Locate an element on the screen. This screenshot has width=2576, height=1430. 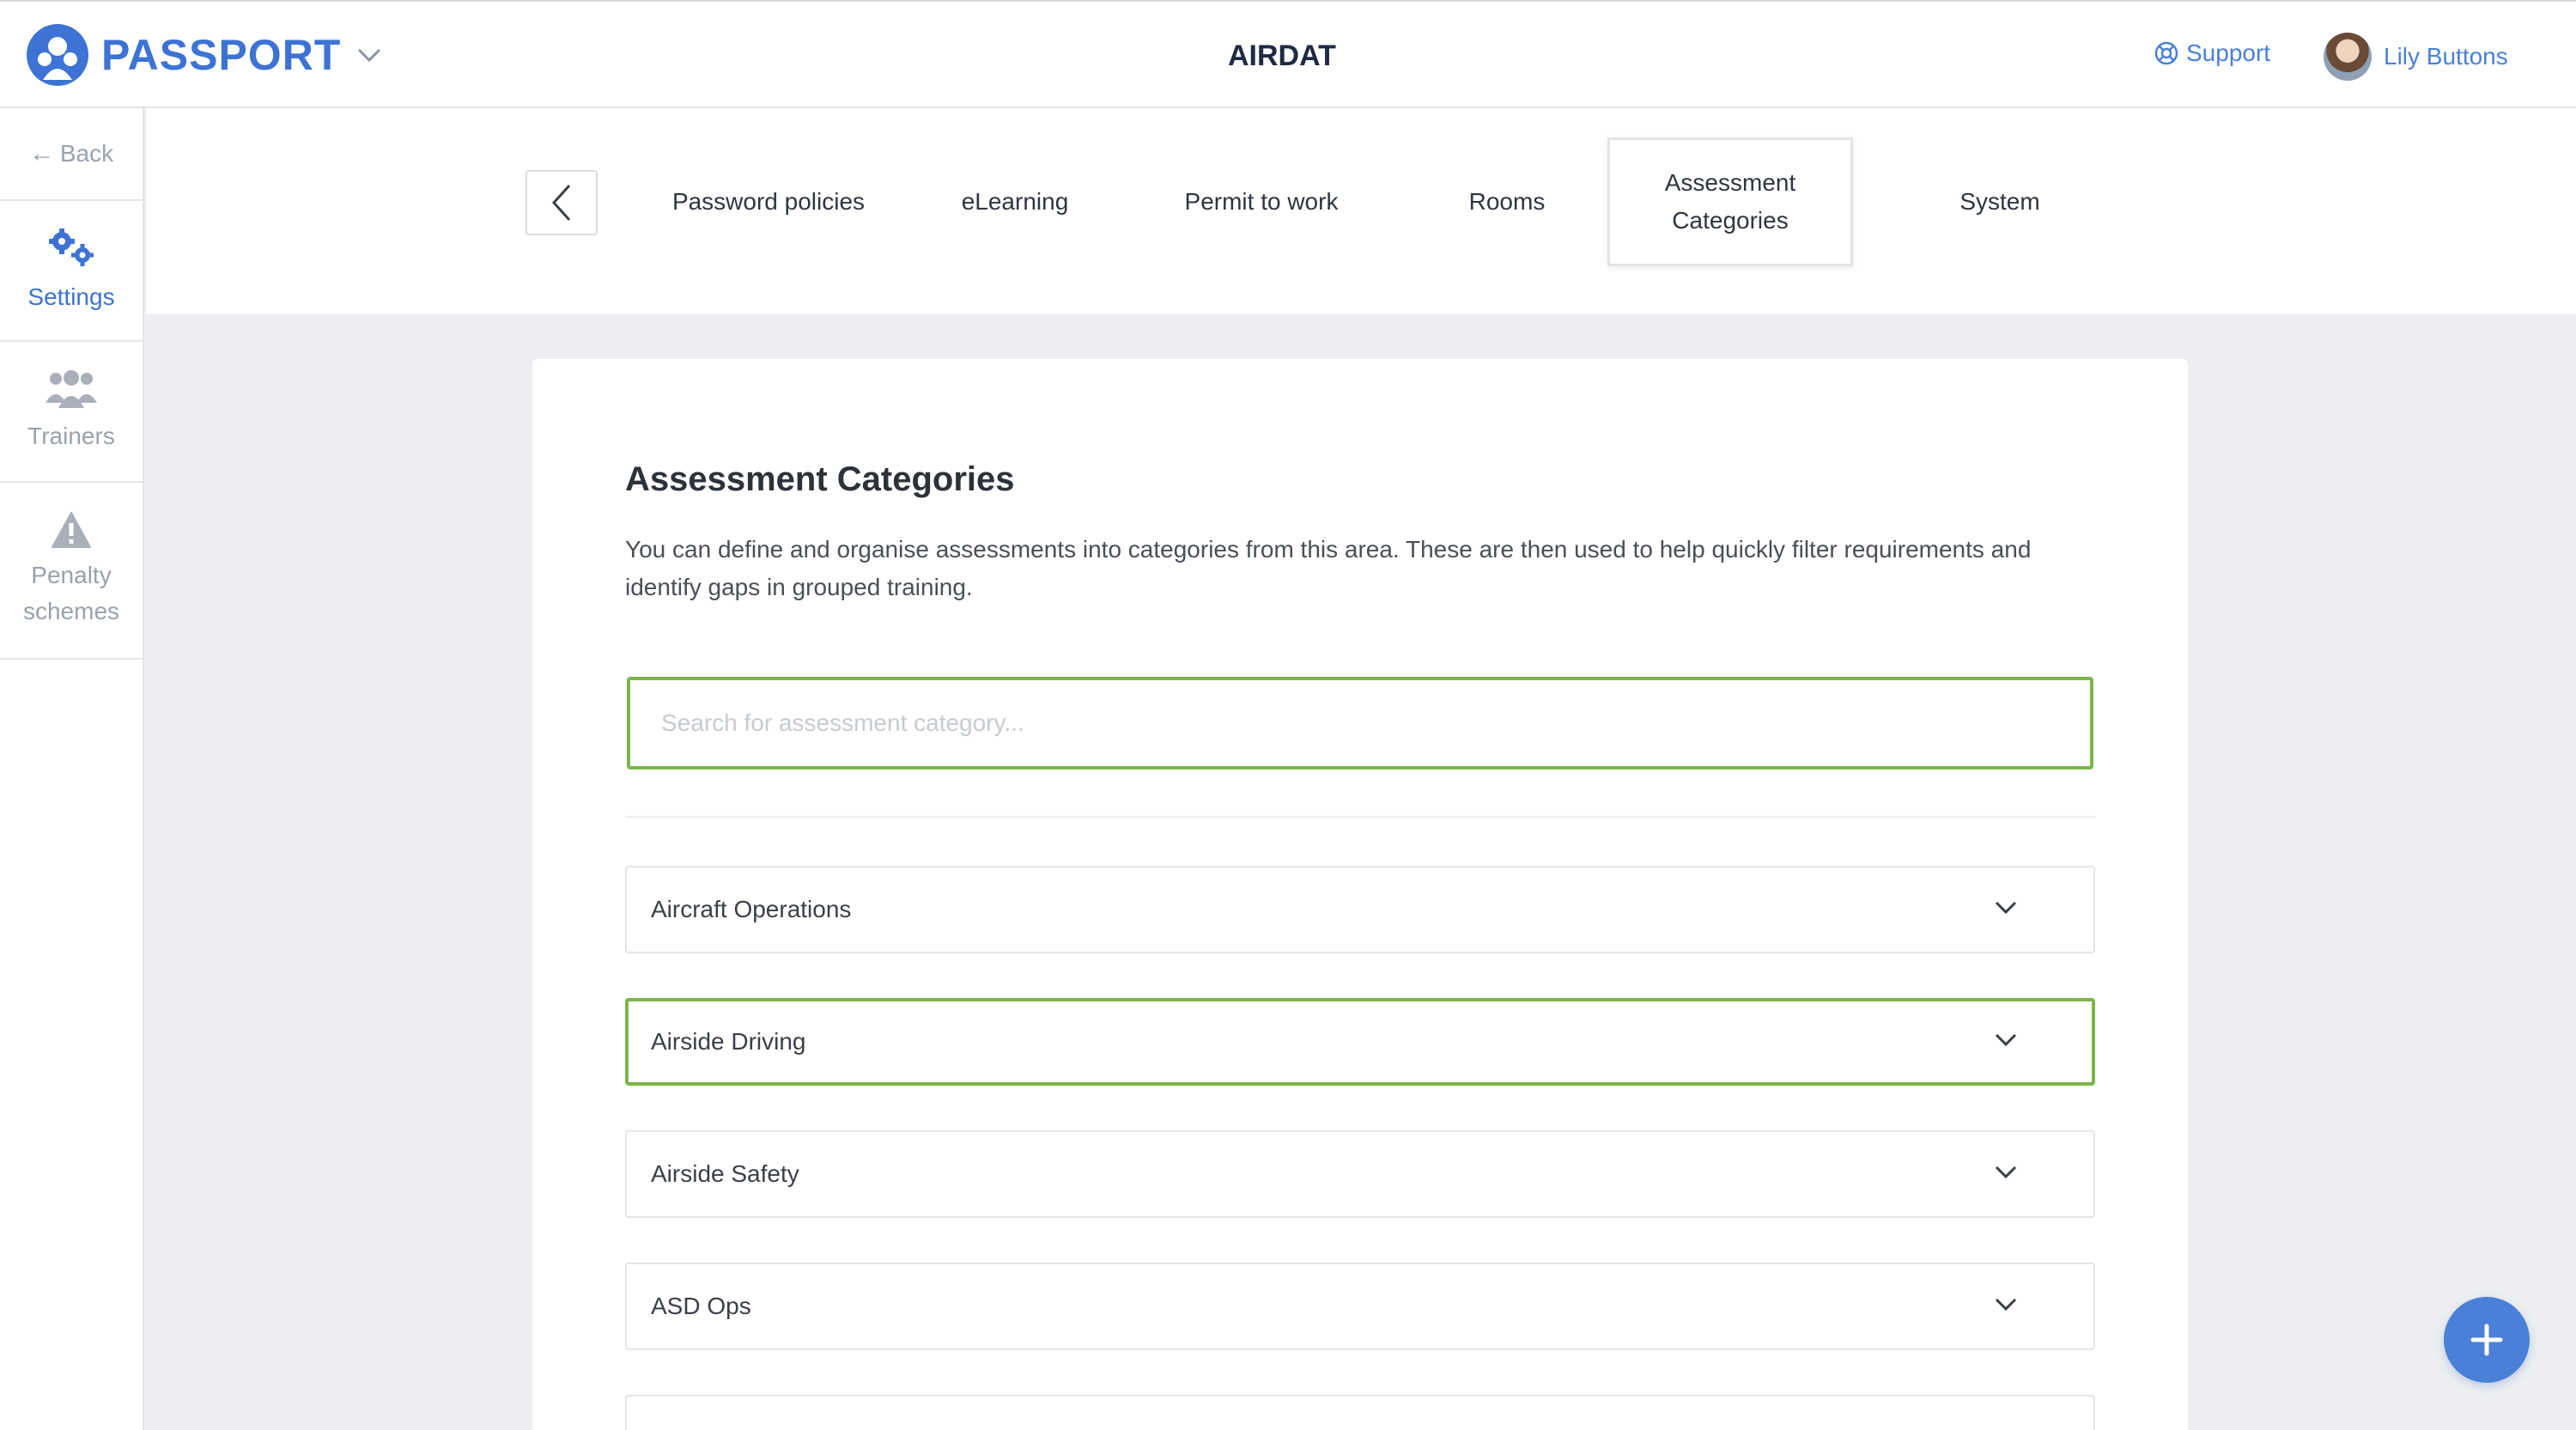
tab-assessment-categories: Assessment Categories is located at coordinates (1730, 201).